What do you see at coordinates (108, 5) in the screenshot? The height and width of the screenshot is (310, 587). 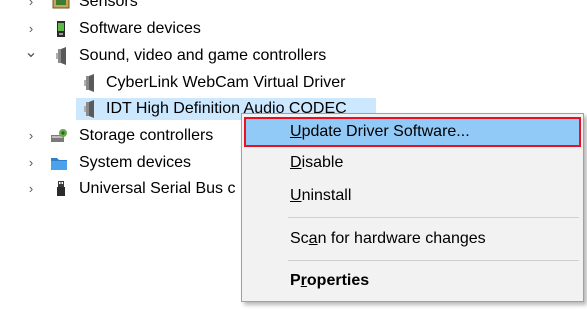 I see `tree-item-label: Sensors` at bounding box center [108, 5].